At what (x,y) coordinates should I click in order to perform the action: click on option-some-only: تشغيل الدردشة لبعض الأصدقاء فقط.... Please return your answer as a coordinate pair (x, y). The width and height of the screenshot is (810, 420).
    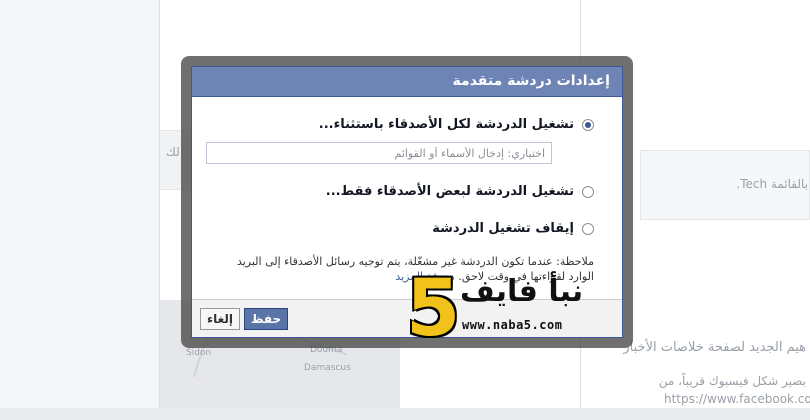
    Looking at the image, I should click on (400, 191).